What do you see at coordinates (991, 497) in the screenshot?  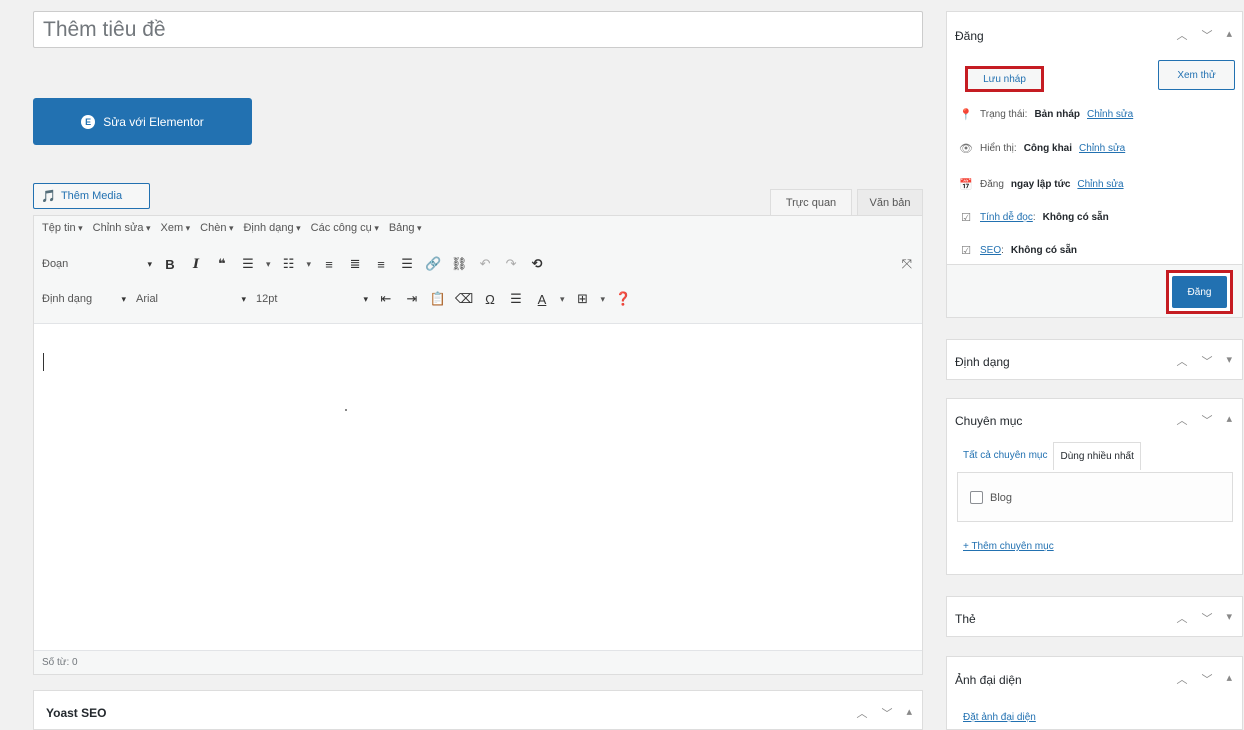 I see `list-item: Blog` at bounding box center [991, 497].